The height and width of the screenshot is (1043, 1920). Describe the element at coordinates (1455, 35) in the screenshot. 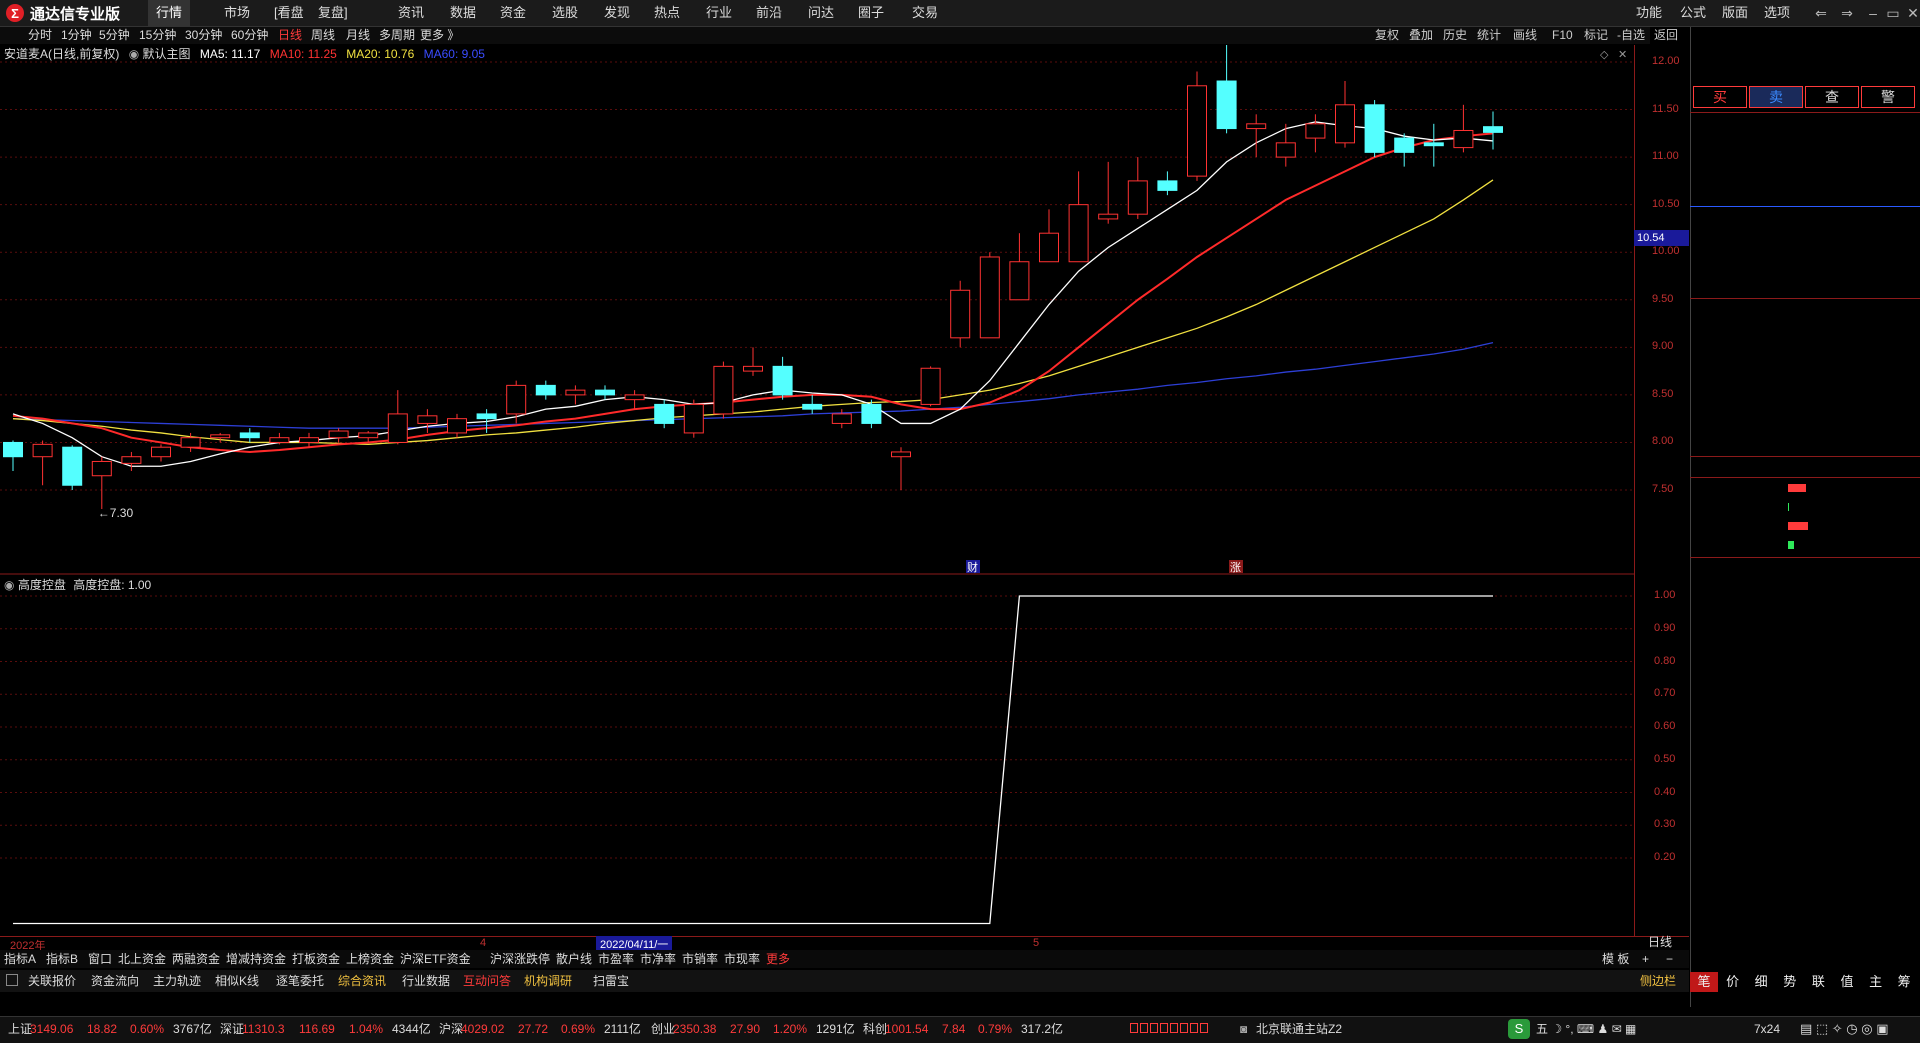

I see `tool-2: 历史` at that location.